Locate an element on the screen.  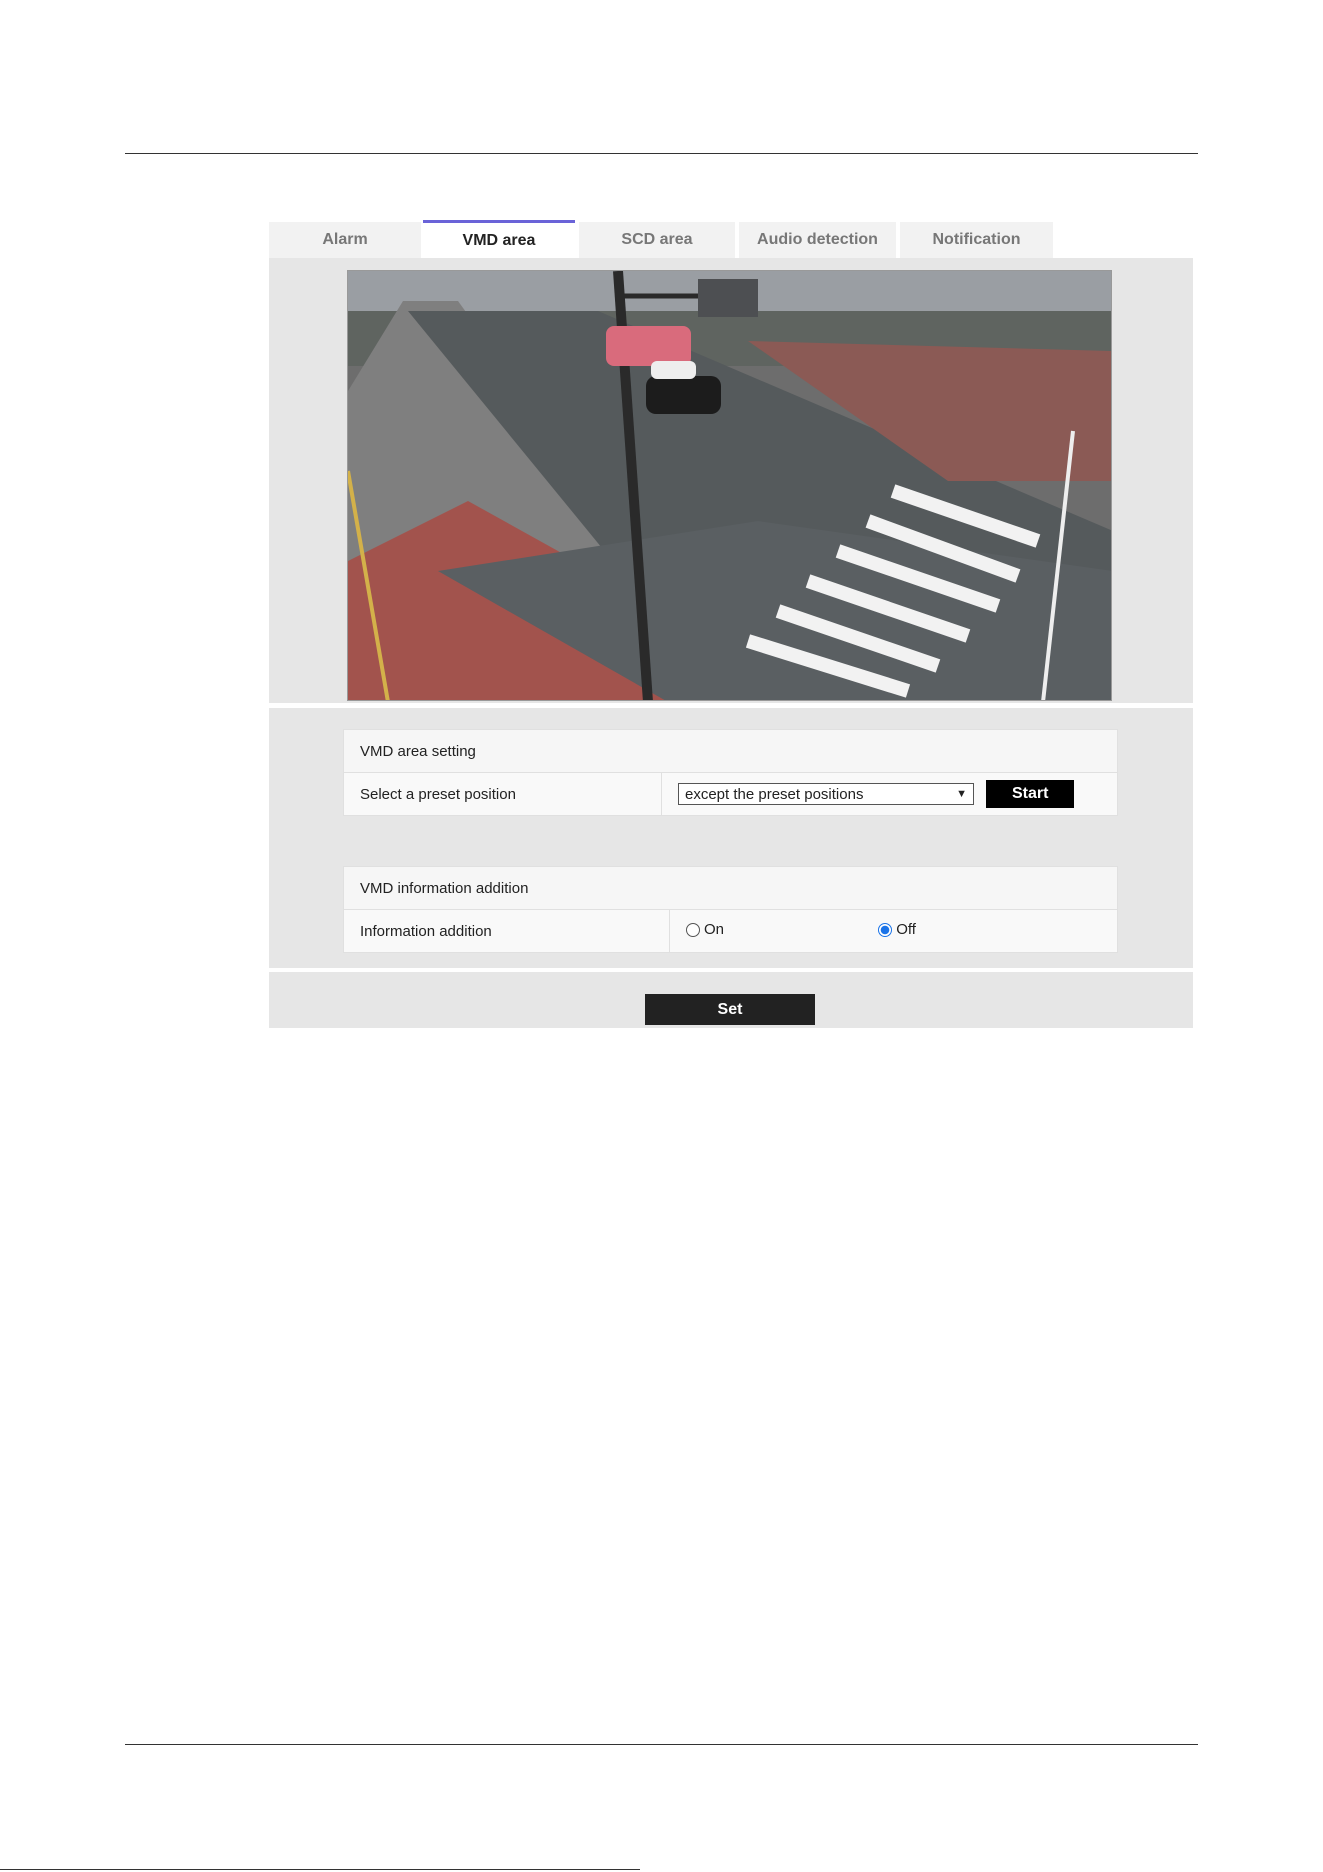
tab-alarm: Alarm is located at coordinates (345, 240).